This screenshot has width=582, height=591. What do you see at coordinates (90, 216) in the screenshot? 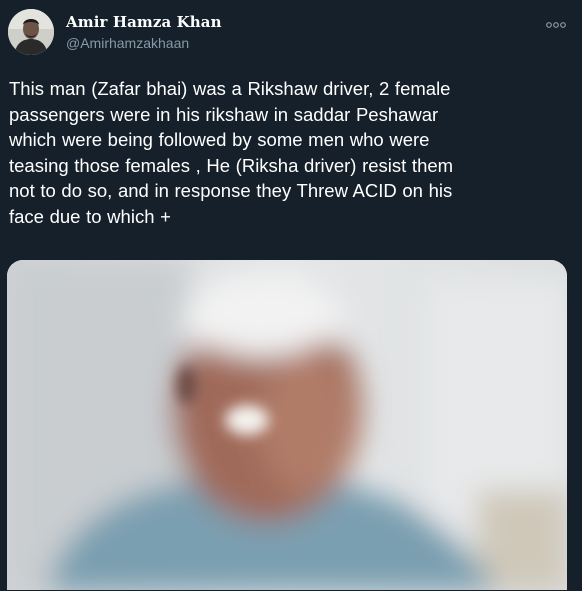
I see `tweet-text-line: face due to which +` at bounding box center [90, 216].